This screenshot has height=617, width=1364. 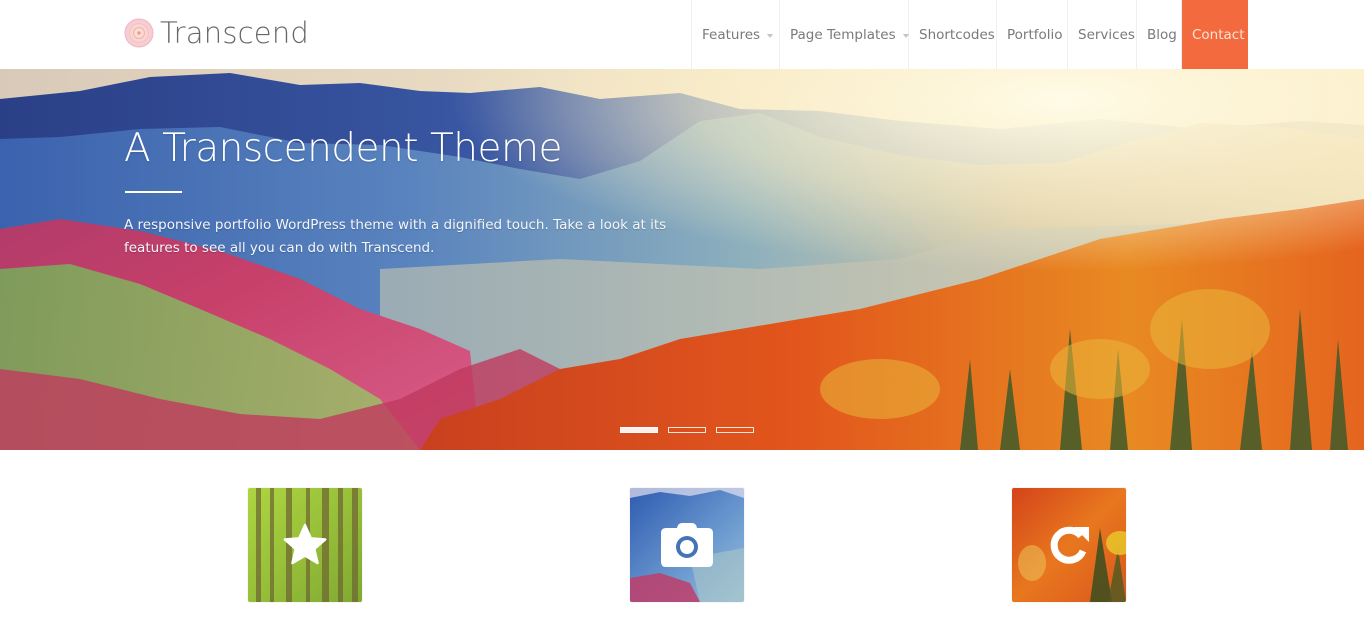 I want to click on nav-item-page-templates: Page Templates, so click(x=844, y=34).